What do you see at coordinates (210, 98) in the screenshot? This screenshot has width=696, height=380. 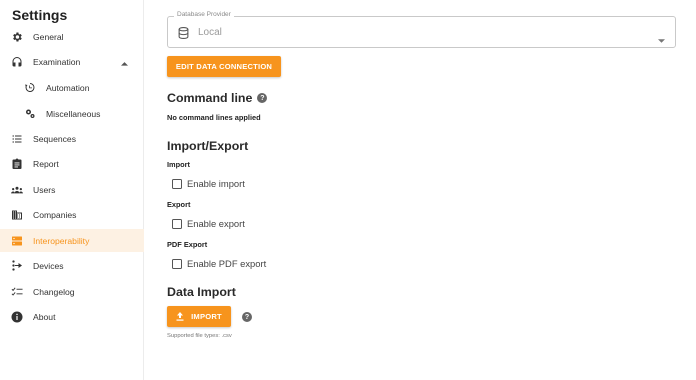 I see `command-line-heading: Command line` at bounding box center [210, 98].